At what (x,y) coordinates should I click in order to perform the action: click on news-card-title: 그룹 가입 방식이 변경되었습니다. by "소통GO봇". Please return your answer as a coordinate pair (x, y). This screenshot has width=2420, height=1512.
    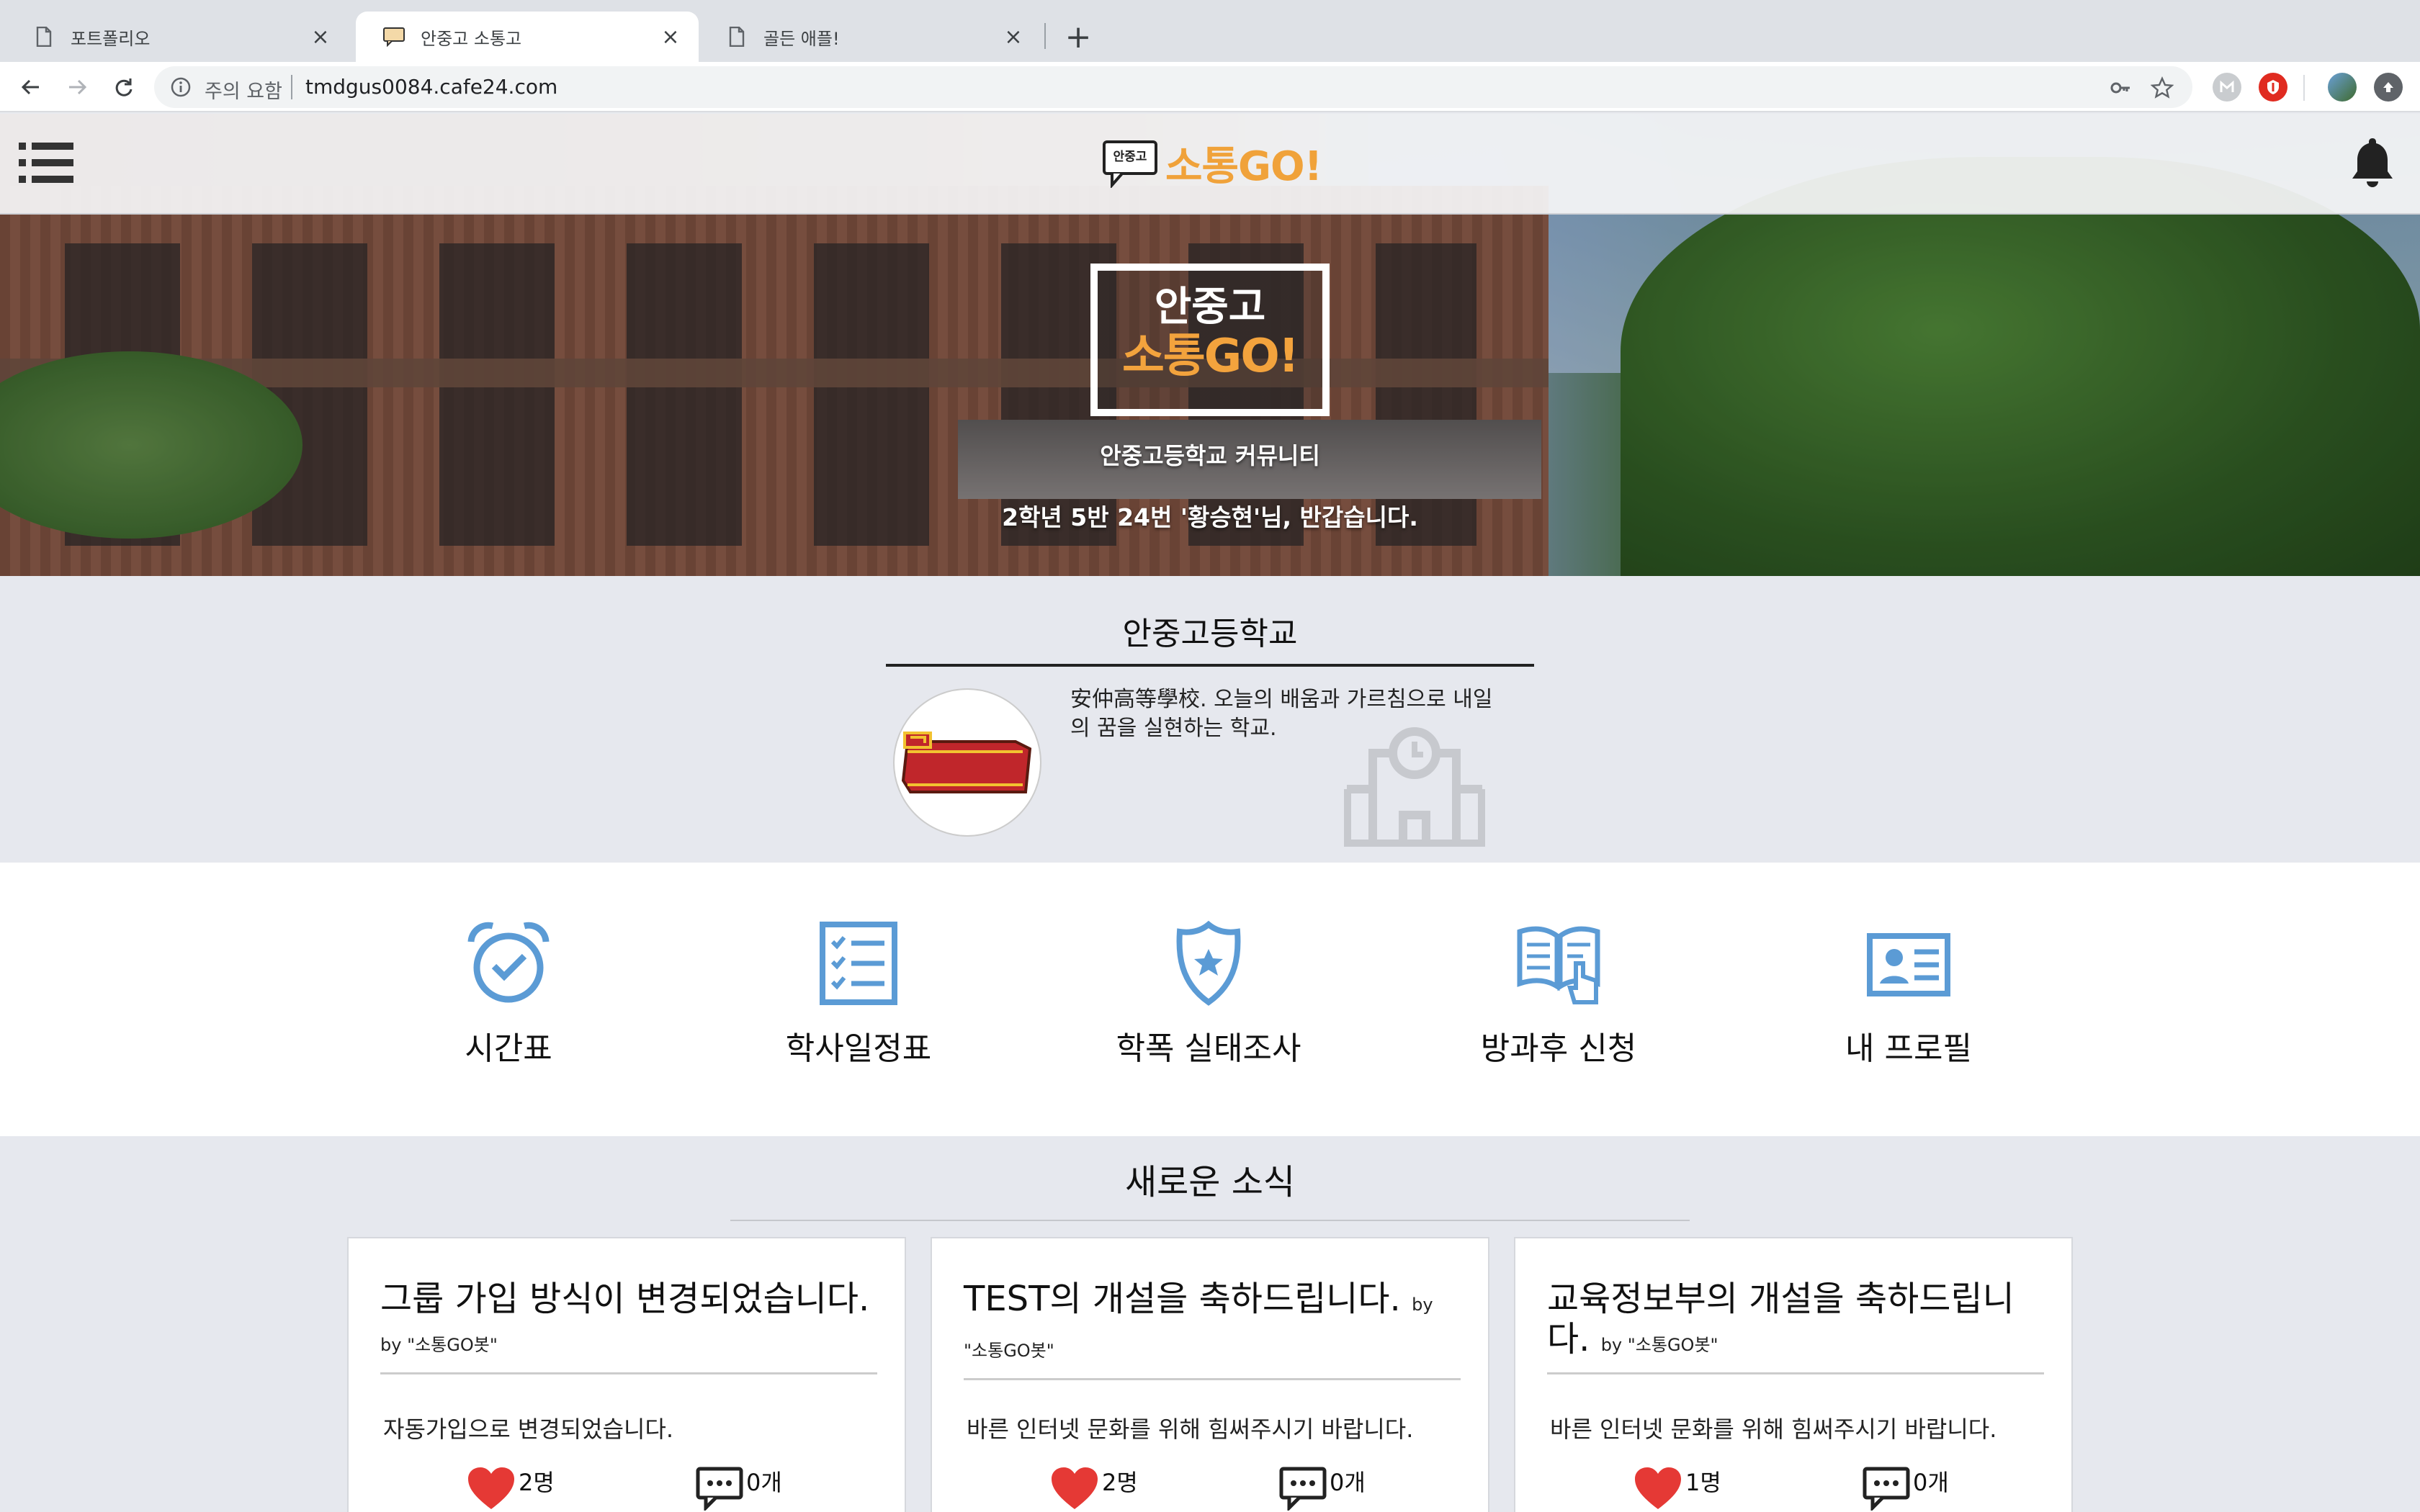
    Looking at the image, I should click on (628, 1322).